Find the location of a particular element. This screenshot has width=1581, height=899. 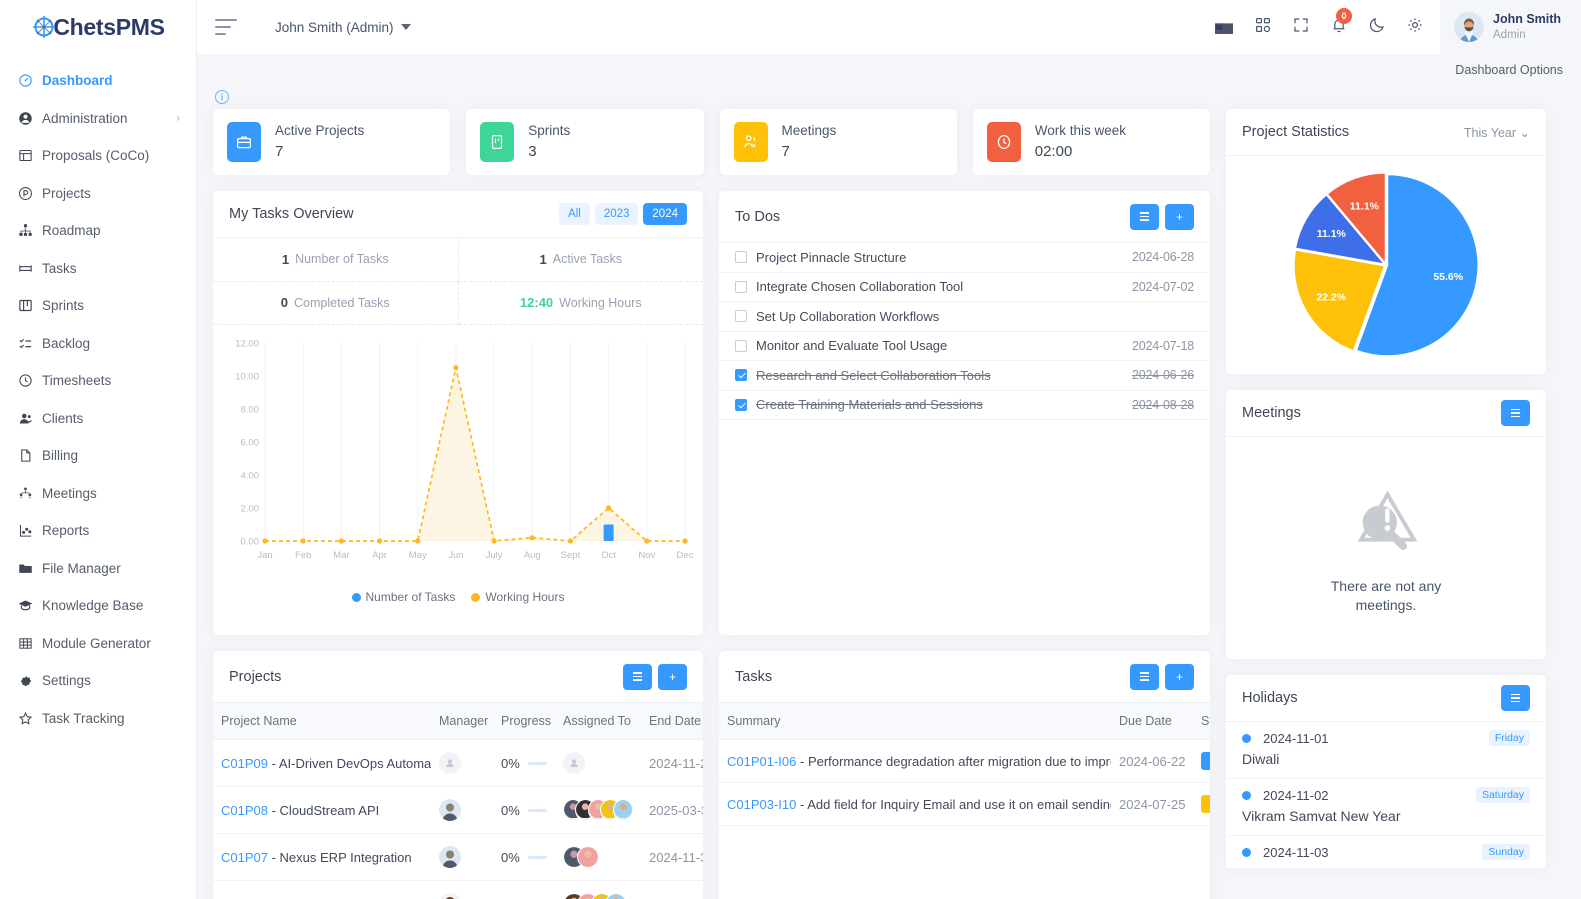

sidebar-toggle-button is located at coordinates (226, 27).